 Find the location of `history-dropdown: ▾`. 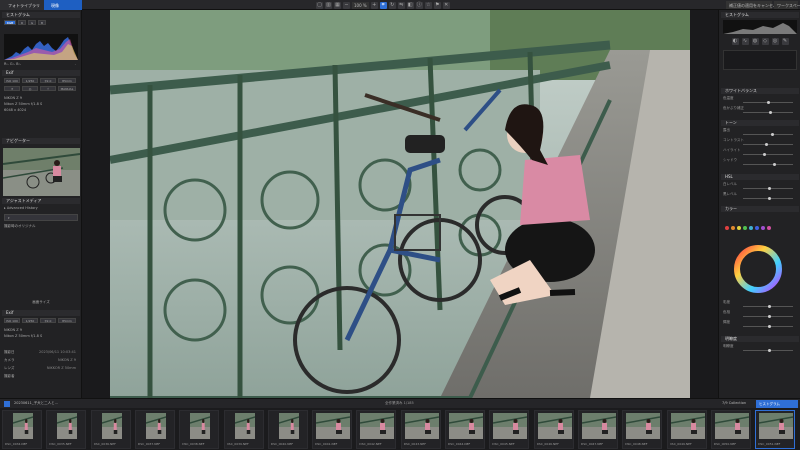

history-dropdown: ▾ is located at coordinates (41, 217).